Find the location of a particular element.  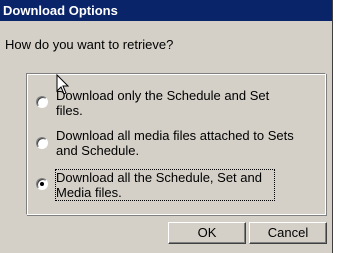

cancel-button: Cancel is located at coordinates (288, 233).